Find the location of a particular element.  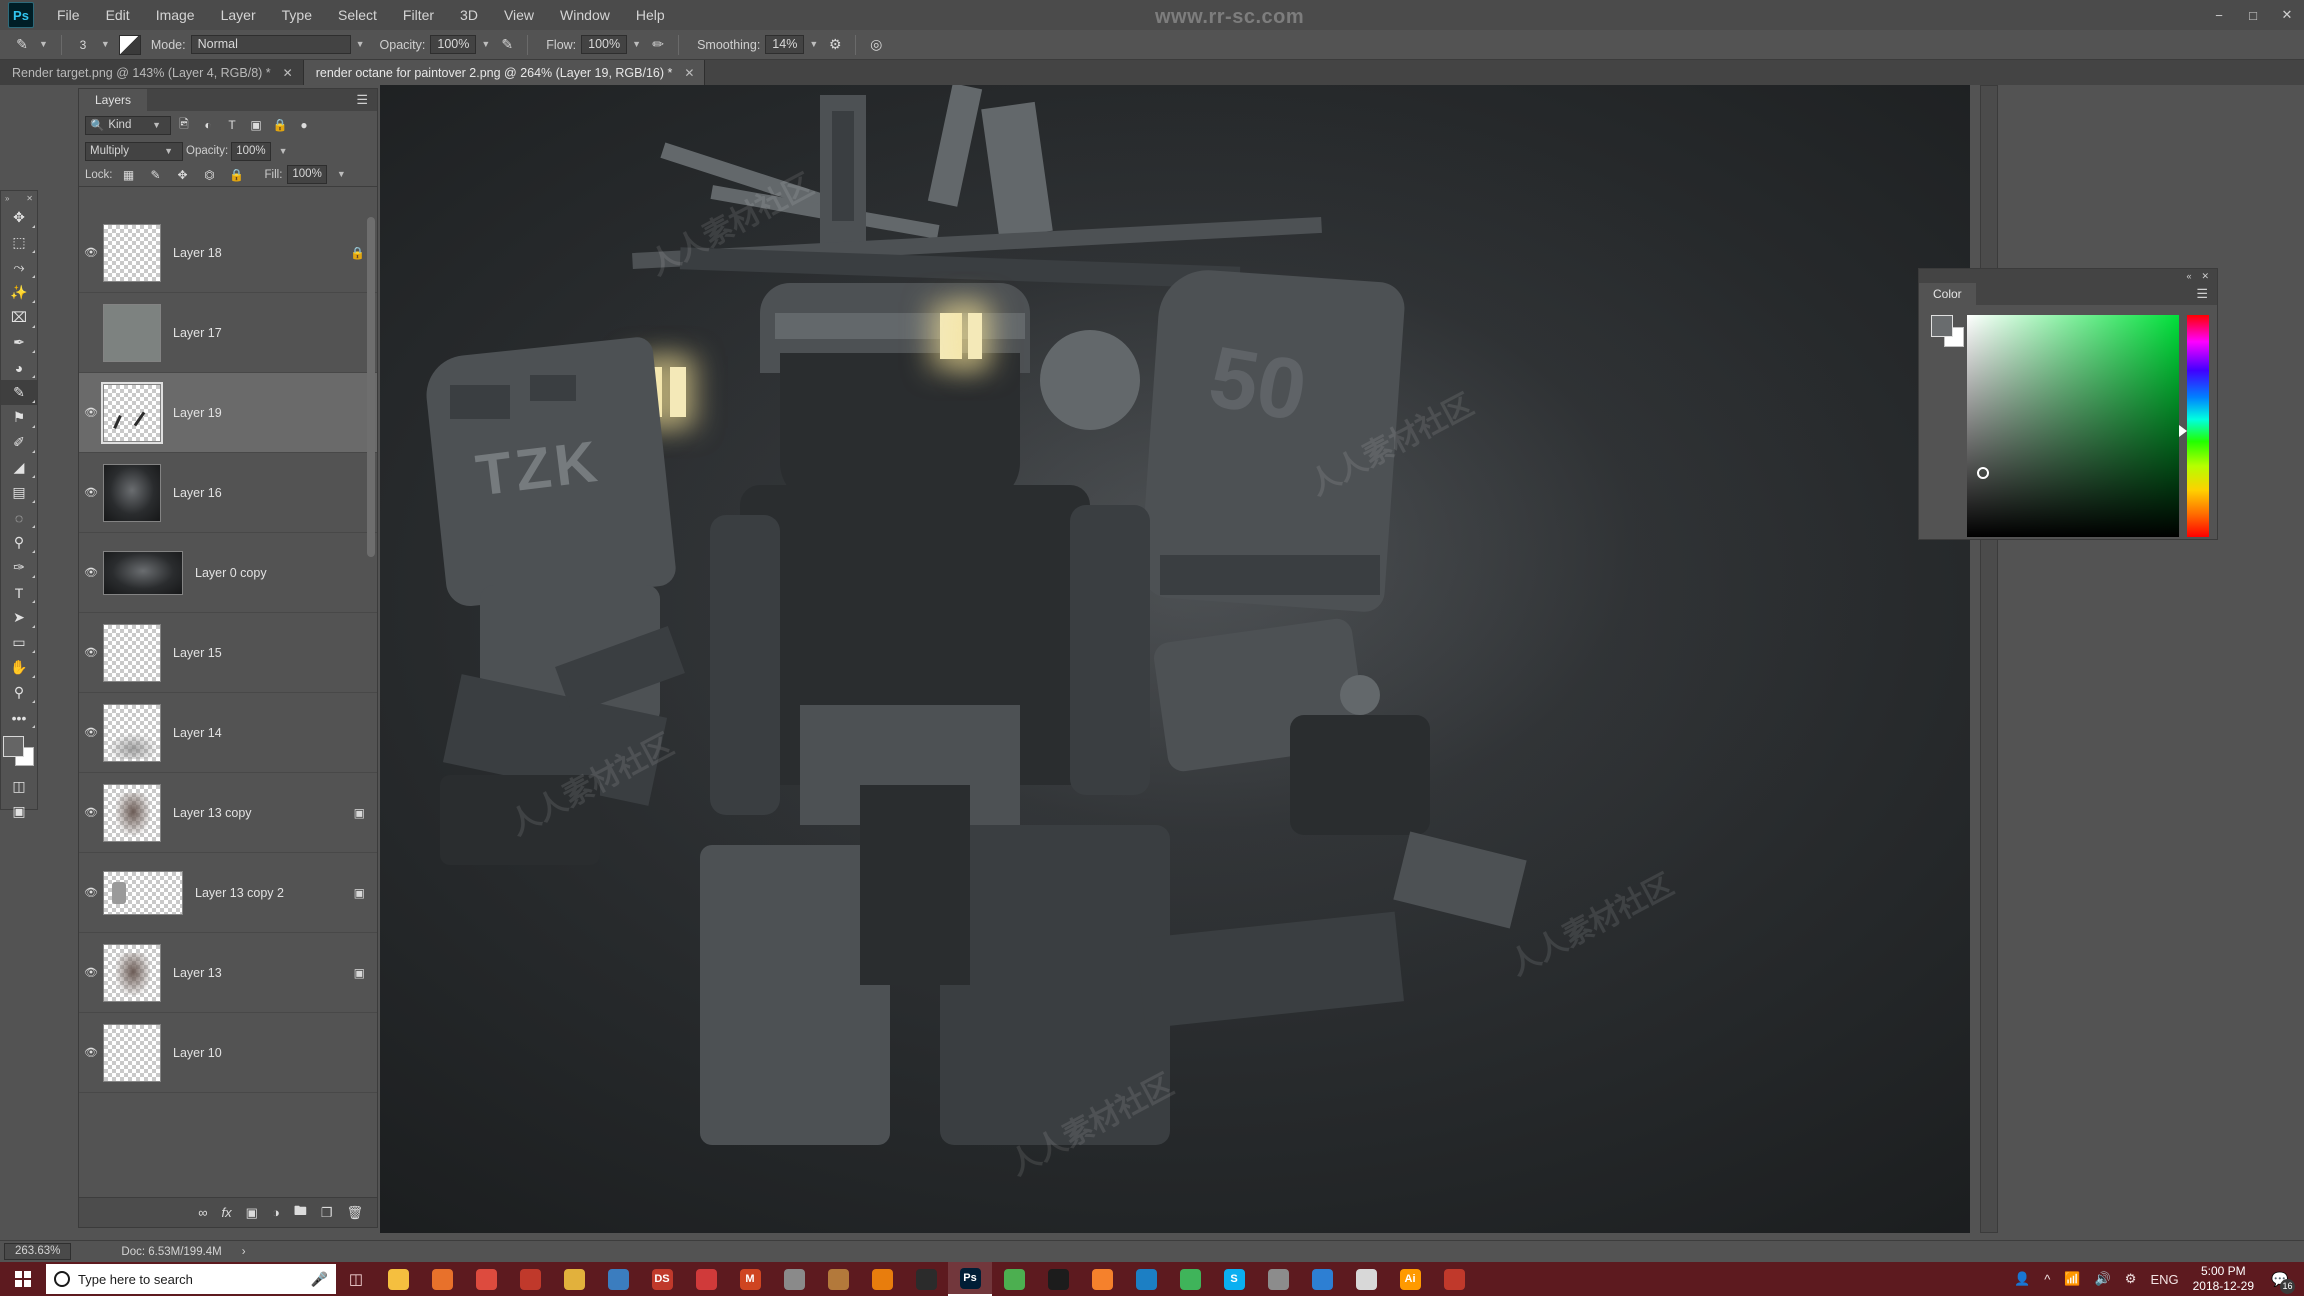

eraser-tool: ◢ is located at coordinates (19, 467).